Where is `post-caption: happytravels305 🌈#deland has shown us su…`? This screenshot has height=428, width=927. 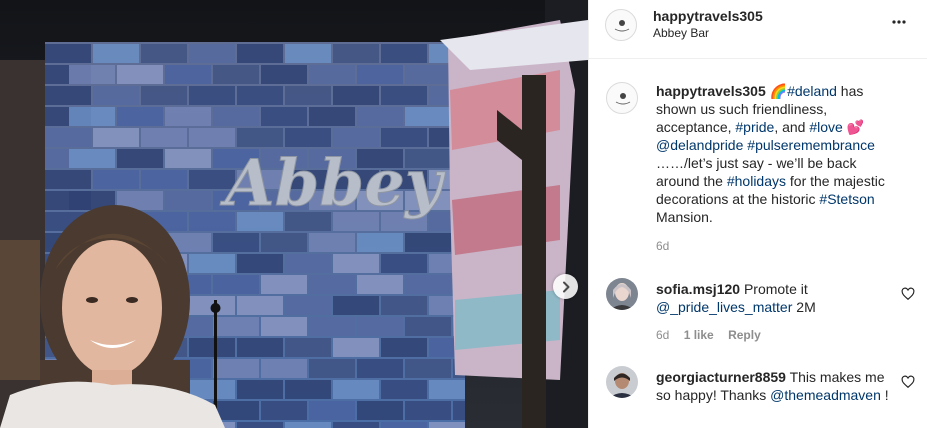 post-caption: happytravels305 🌈#deland has shown us su… is located at coordinates (760, 169).